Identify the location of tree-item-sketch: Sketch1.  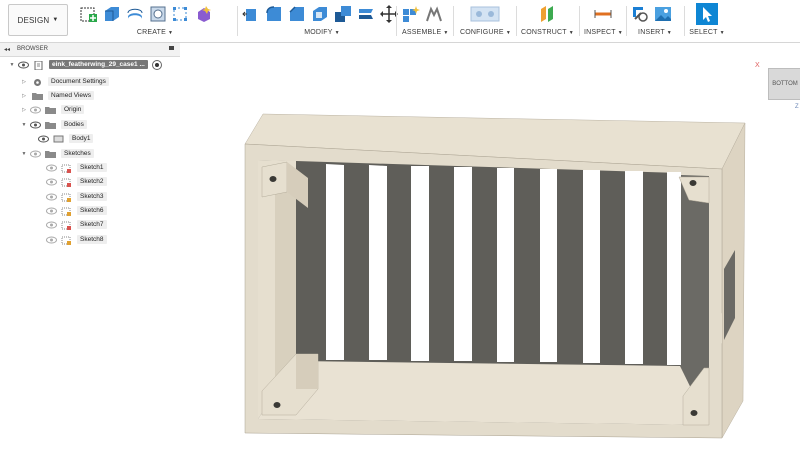
(75, 167).